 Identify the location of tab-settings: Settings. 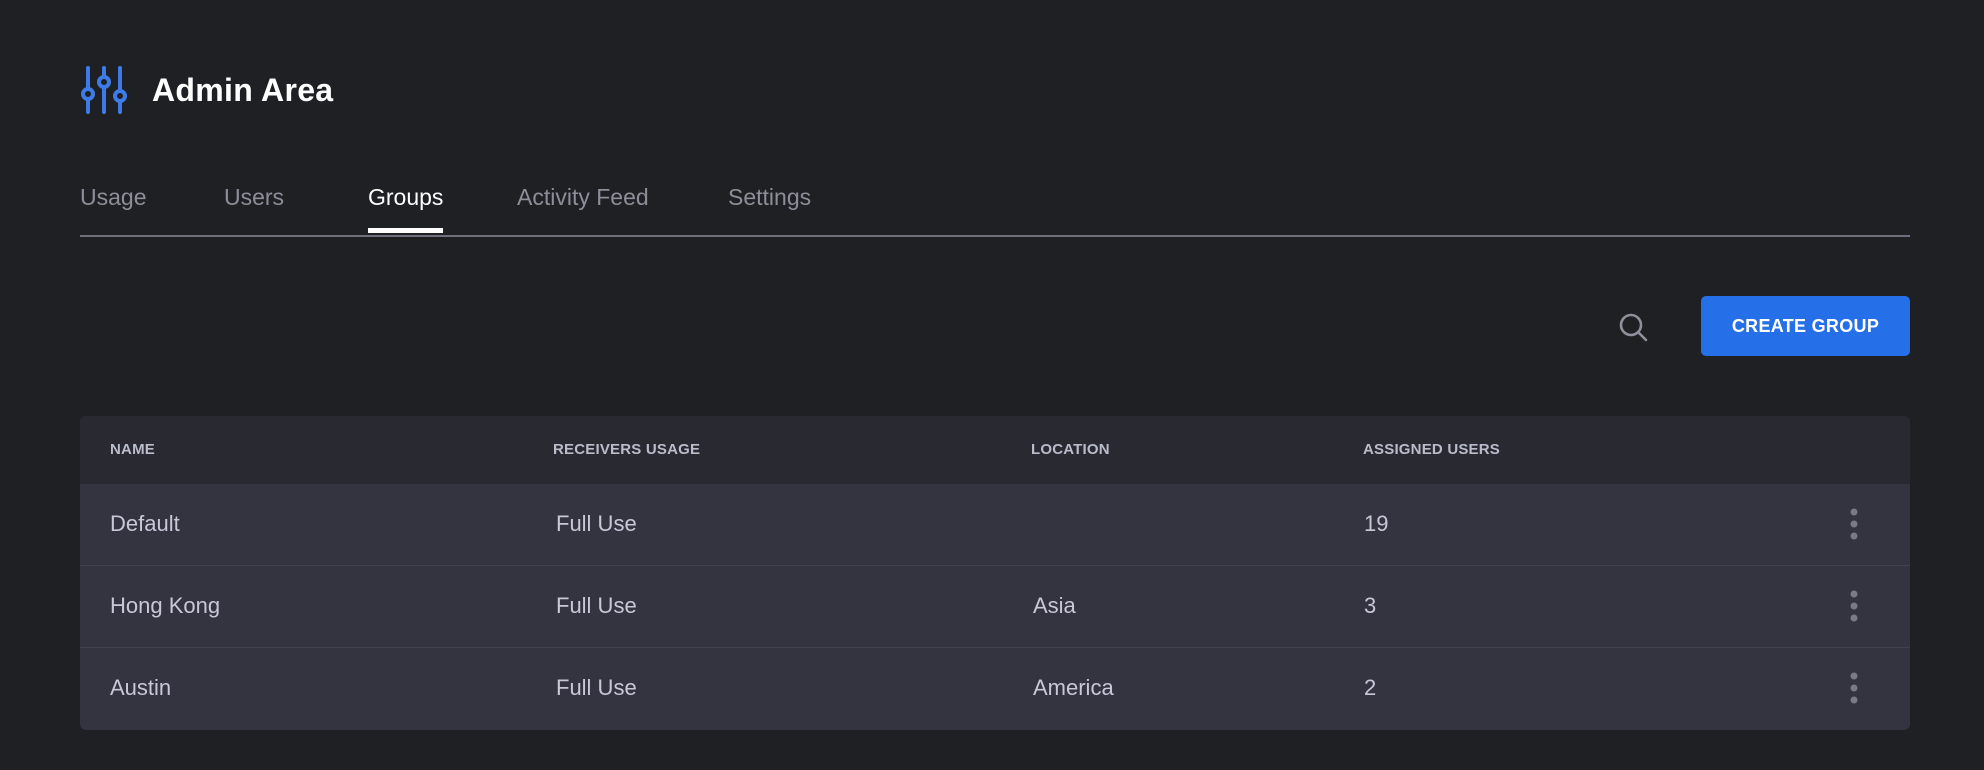
(769, 207).